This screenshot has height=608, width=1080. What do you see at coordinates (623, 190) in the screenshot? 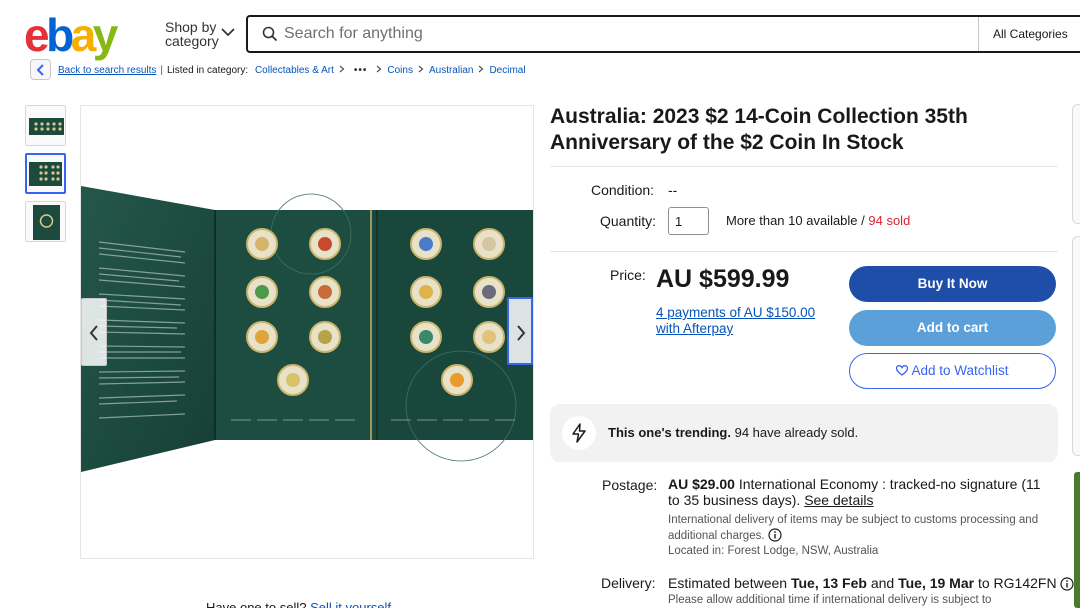
I see `condition-label: Condition:` at bounding box center [623, 190].